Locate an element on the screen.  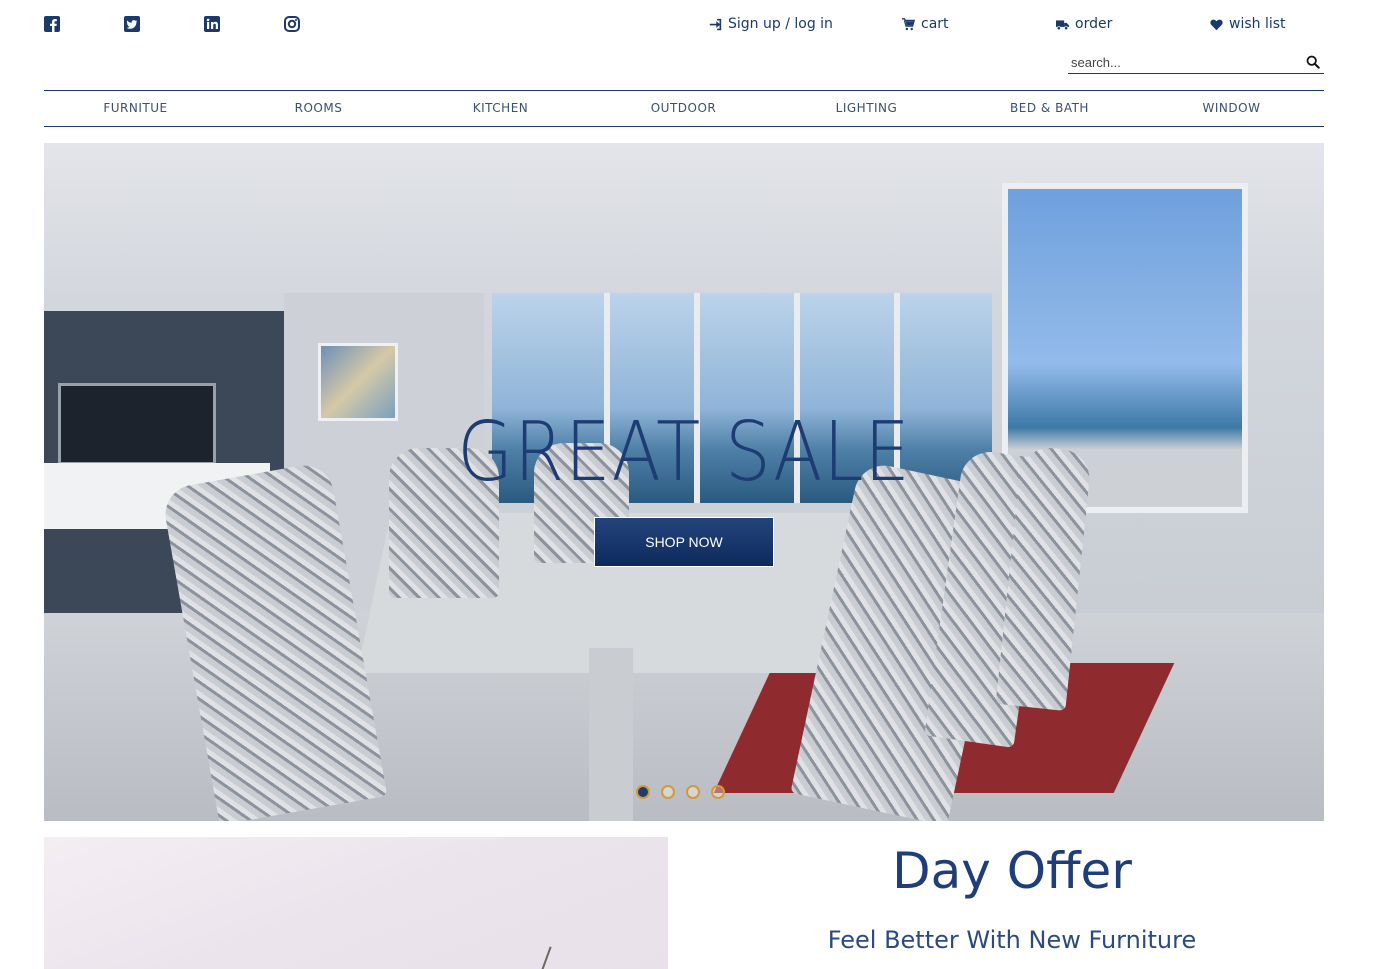
day-offer-subtitle: Feel Better With New Furniture is located at coordinates (1012, 940).